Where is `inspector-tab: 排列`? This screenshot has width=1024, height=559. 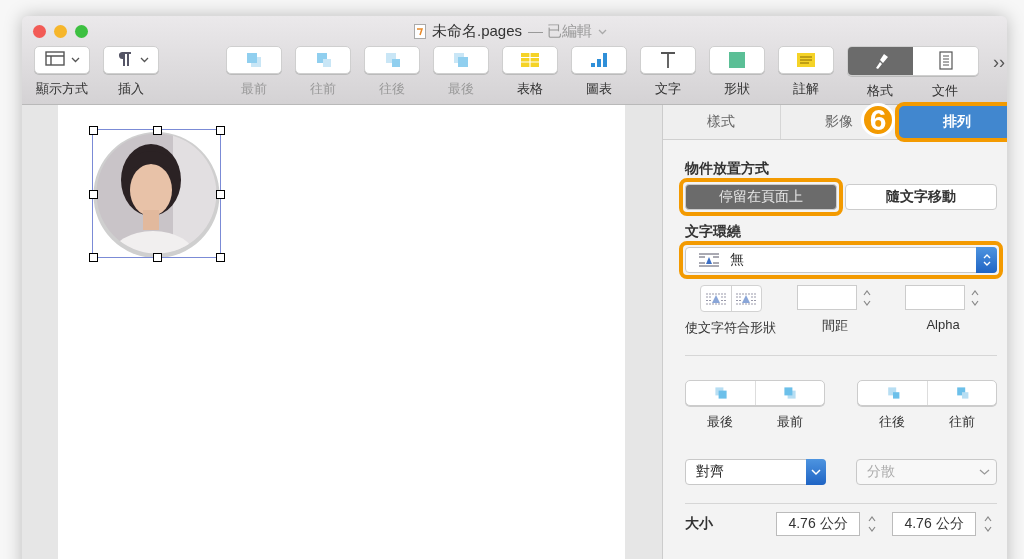 inspector-tab: 排列 is located at coordinates (952, 122).